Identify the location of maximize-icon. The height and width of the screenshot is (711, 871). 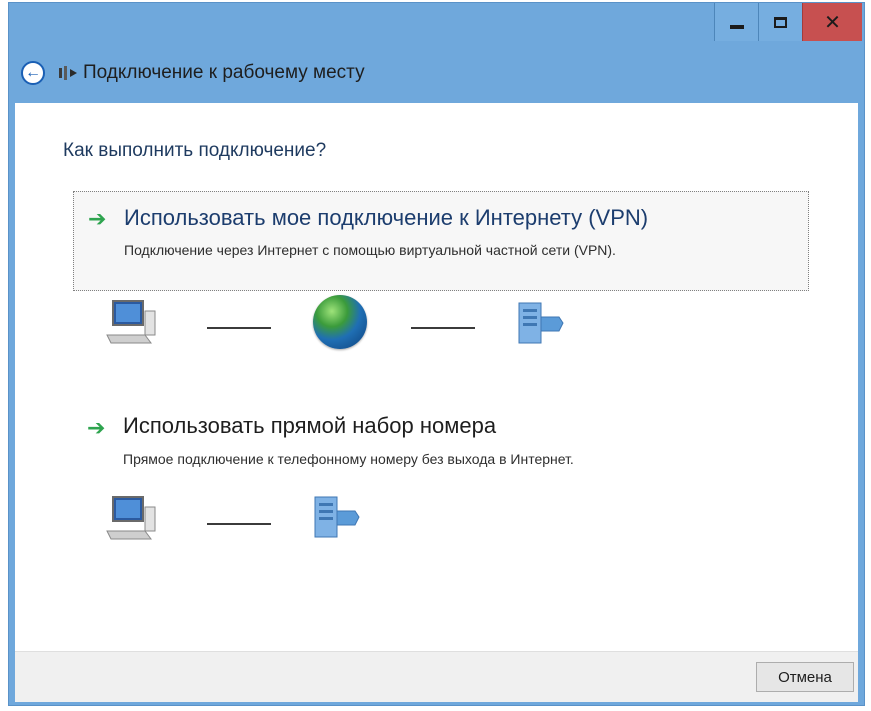
(780, 22).